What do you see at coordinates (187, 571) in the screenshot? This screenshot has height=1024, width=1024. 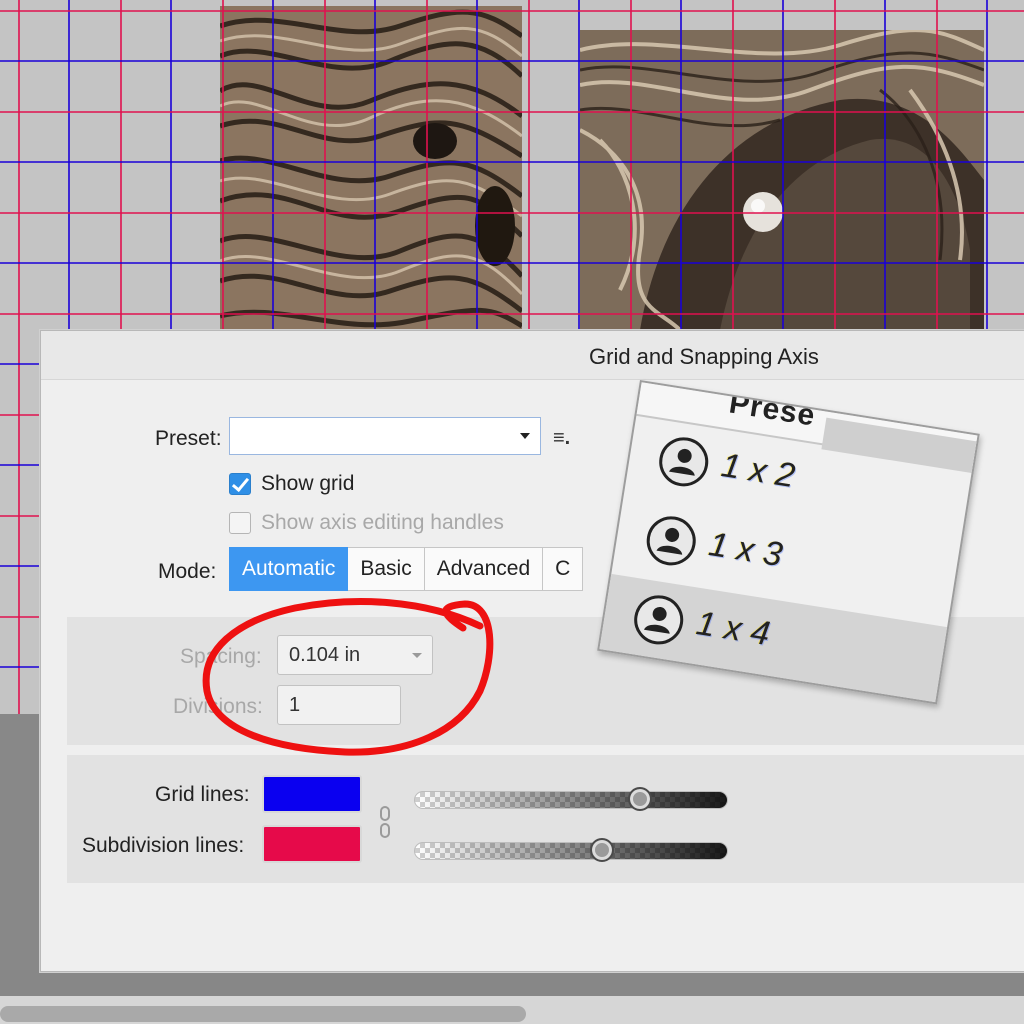 I see `mode-label: Mode:` at bounding box center [187, 571].